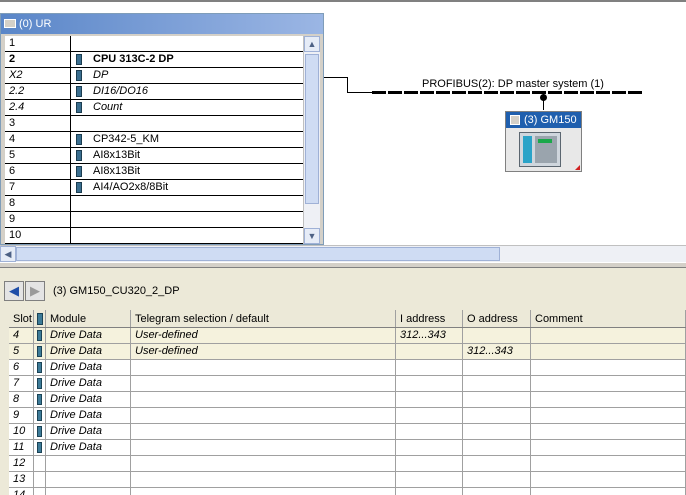 The image size is (686, 495). What do you see at coordinates (40, 318) in the screenshot?
I see `col-icon` at bounding box center [40, 318].